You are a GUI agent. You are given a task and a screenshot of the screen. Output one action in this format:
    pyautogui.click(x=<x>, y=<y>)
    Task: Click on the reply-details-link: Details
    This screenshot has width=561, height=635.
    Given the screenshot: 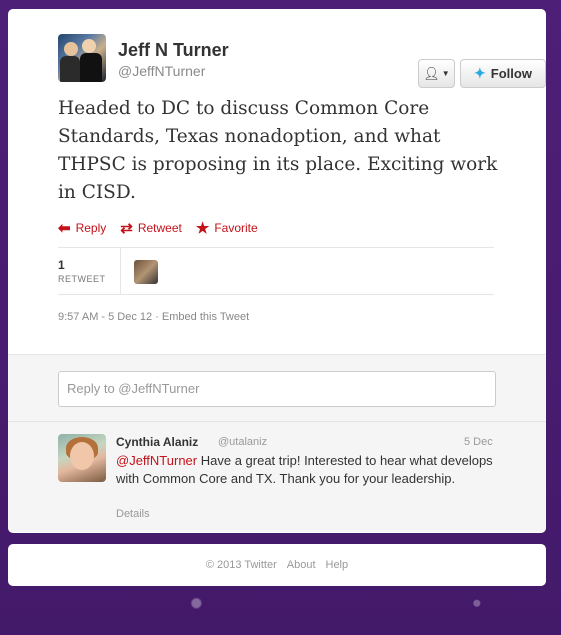 What is the action you would take?
    pyautogui.click(x=133, y=514)
    